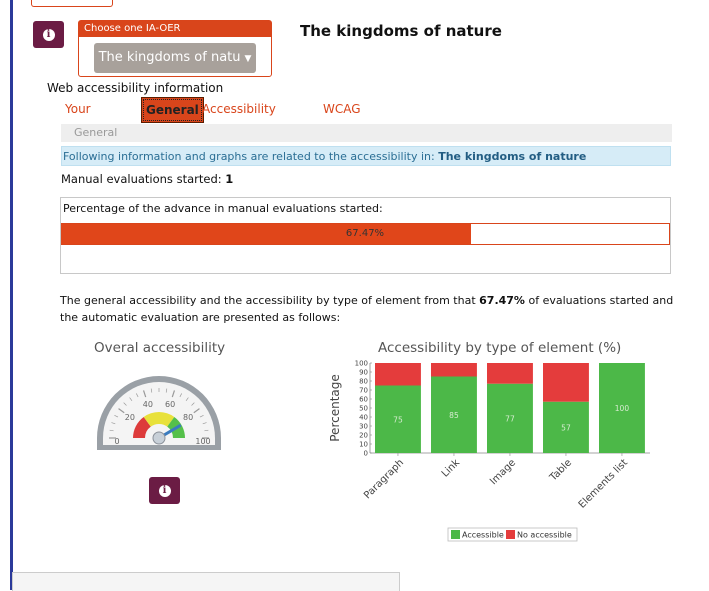 The image size is (709, 591). I want to click on progress-bar: 67.47%, so click(365, 234).